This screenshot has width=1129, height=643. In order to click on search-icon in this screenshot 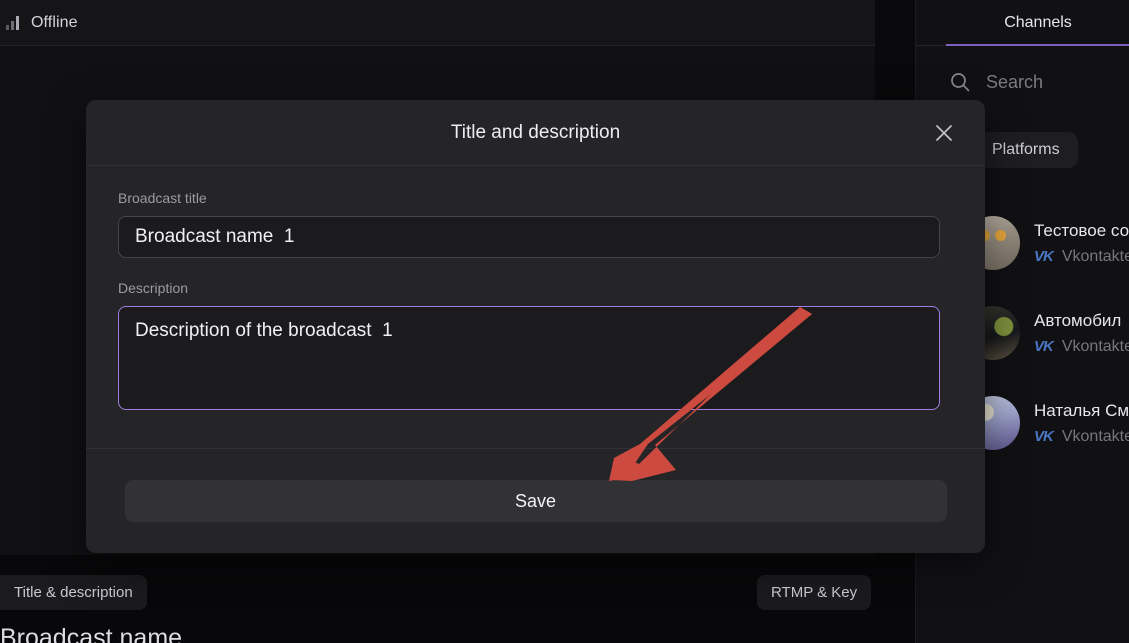, I will do `click(960, 82)`.